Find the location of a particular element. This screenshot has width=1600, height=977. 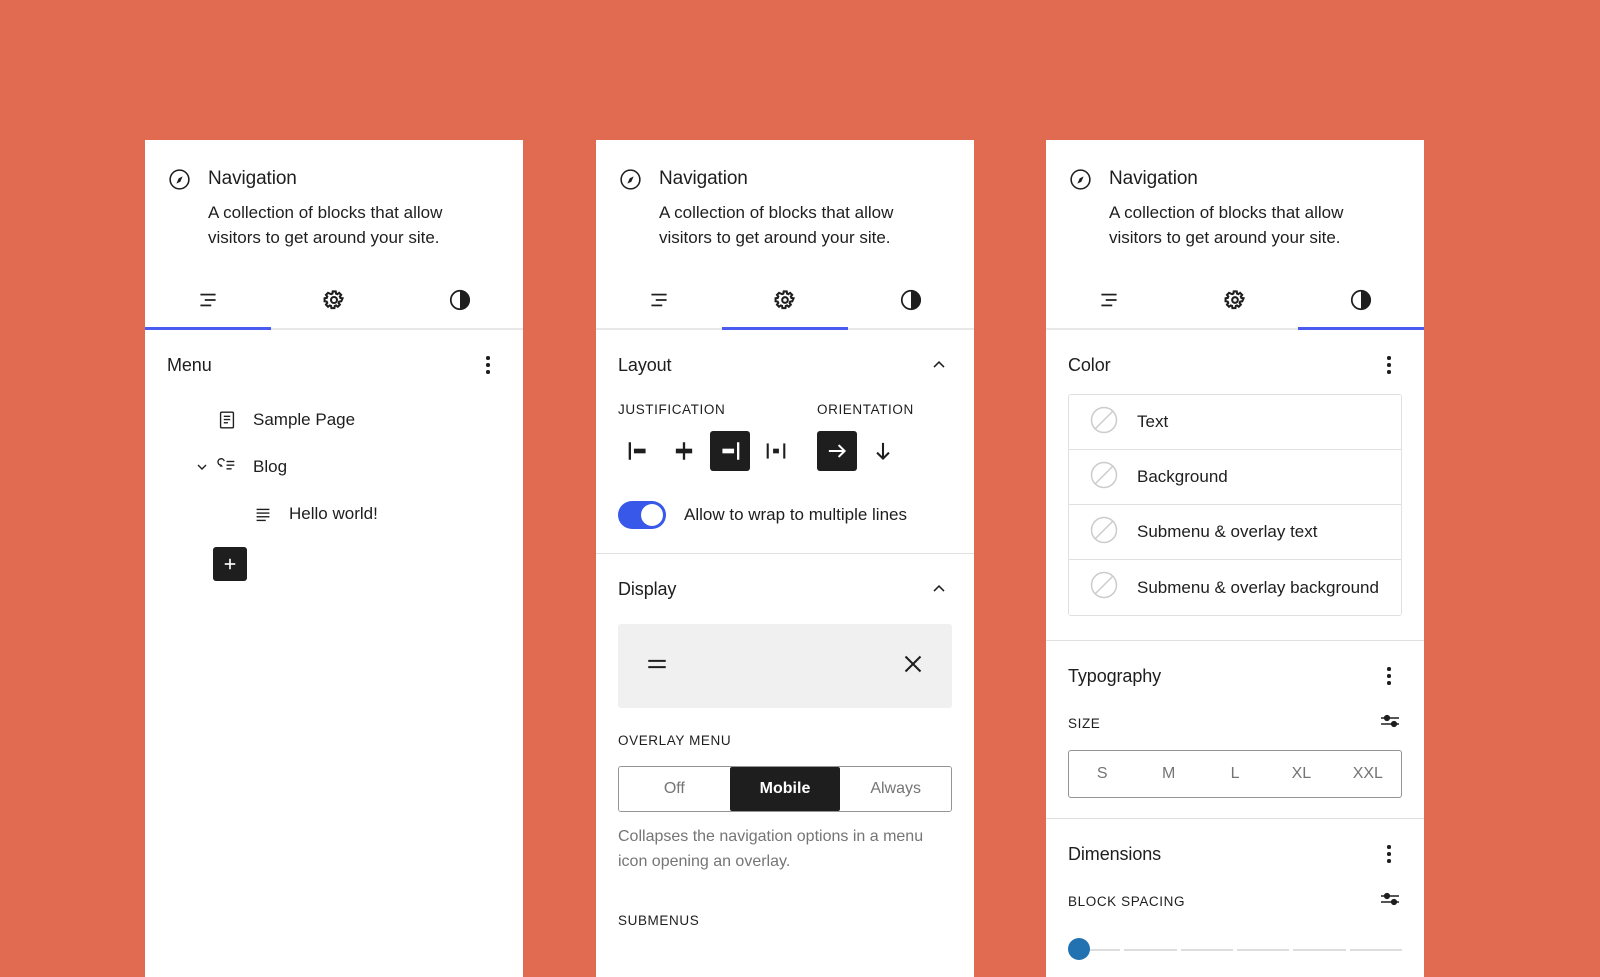

list-item: Blog is located at coordinates (334, 466).